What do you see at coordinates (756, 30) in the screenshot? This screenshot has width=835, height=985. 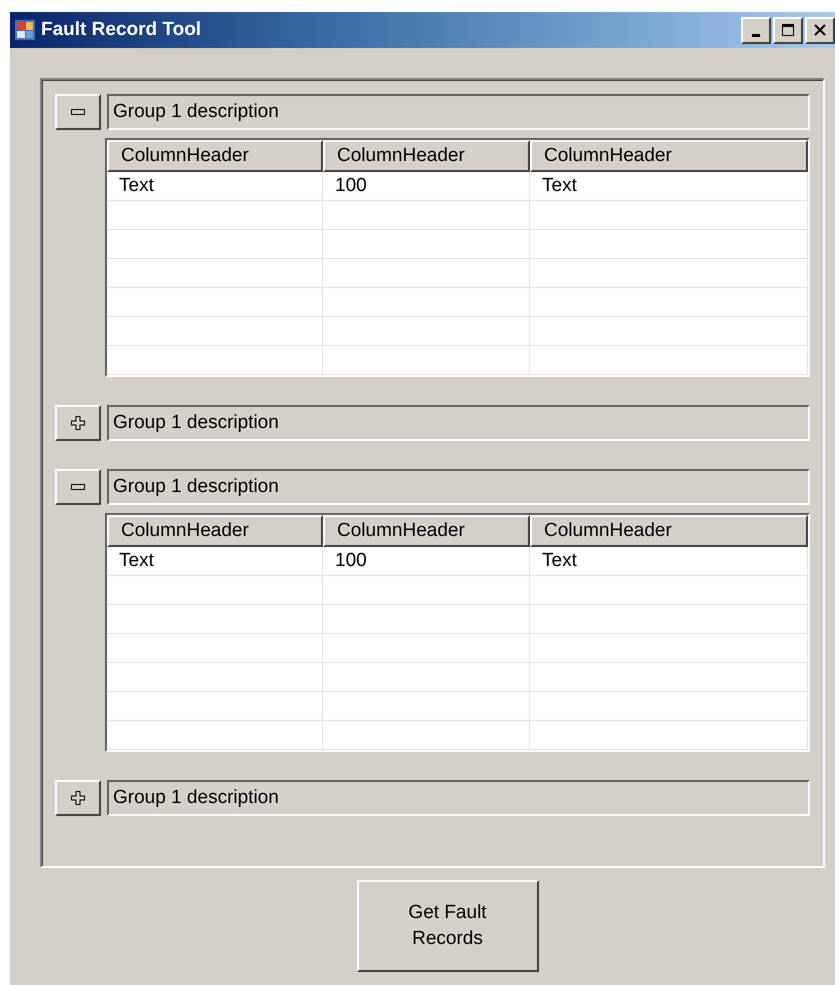 I see `minimize-button` at bounding box center [756, 30].